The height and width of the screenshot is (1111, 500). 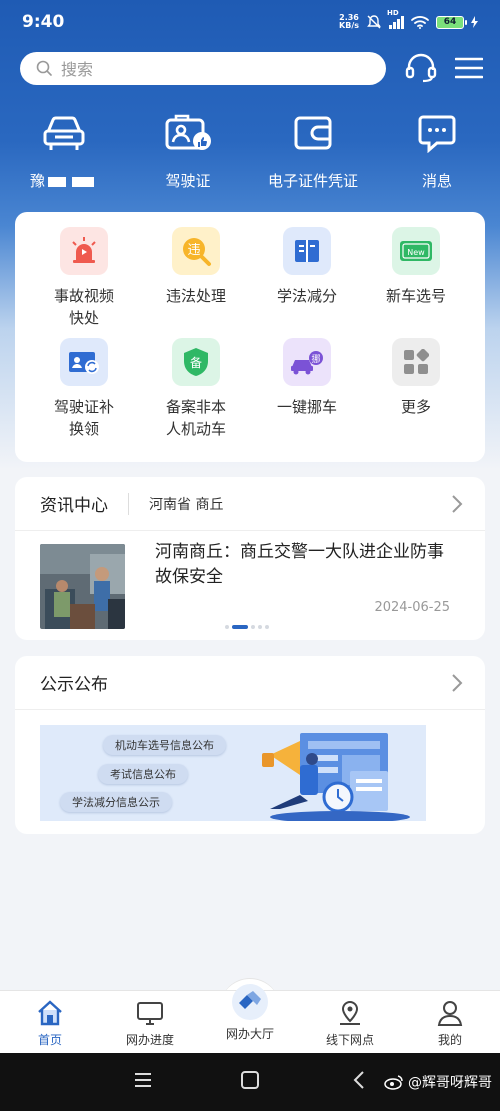 I want to click on status-bar: 9:40 2.36 KB/s HD 64, so click(x=250, y=22).